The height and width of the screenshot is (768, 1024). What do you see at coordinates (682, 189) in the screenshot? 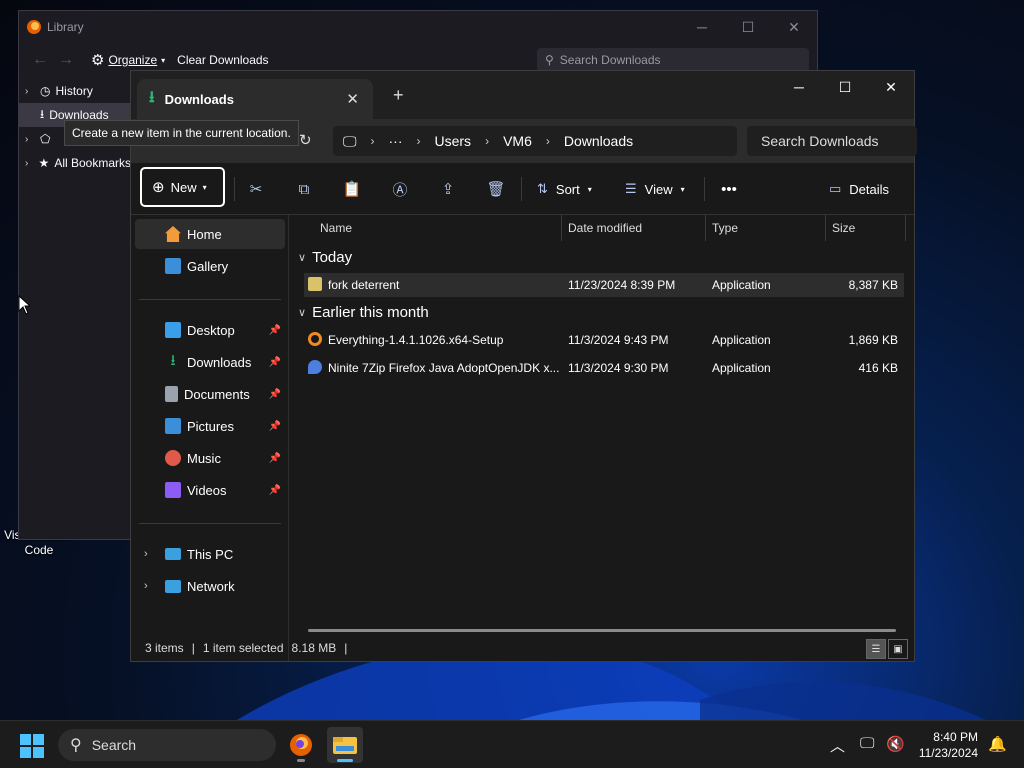
I see `chevron-down-icon: ▾` at bounding box center [682, 189].